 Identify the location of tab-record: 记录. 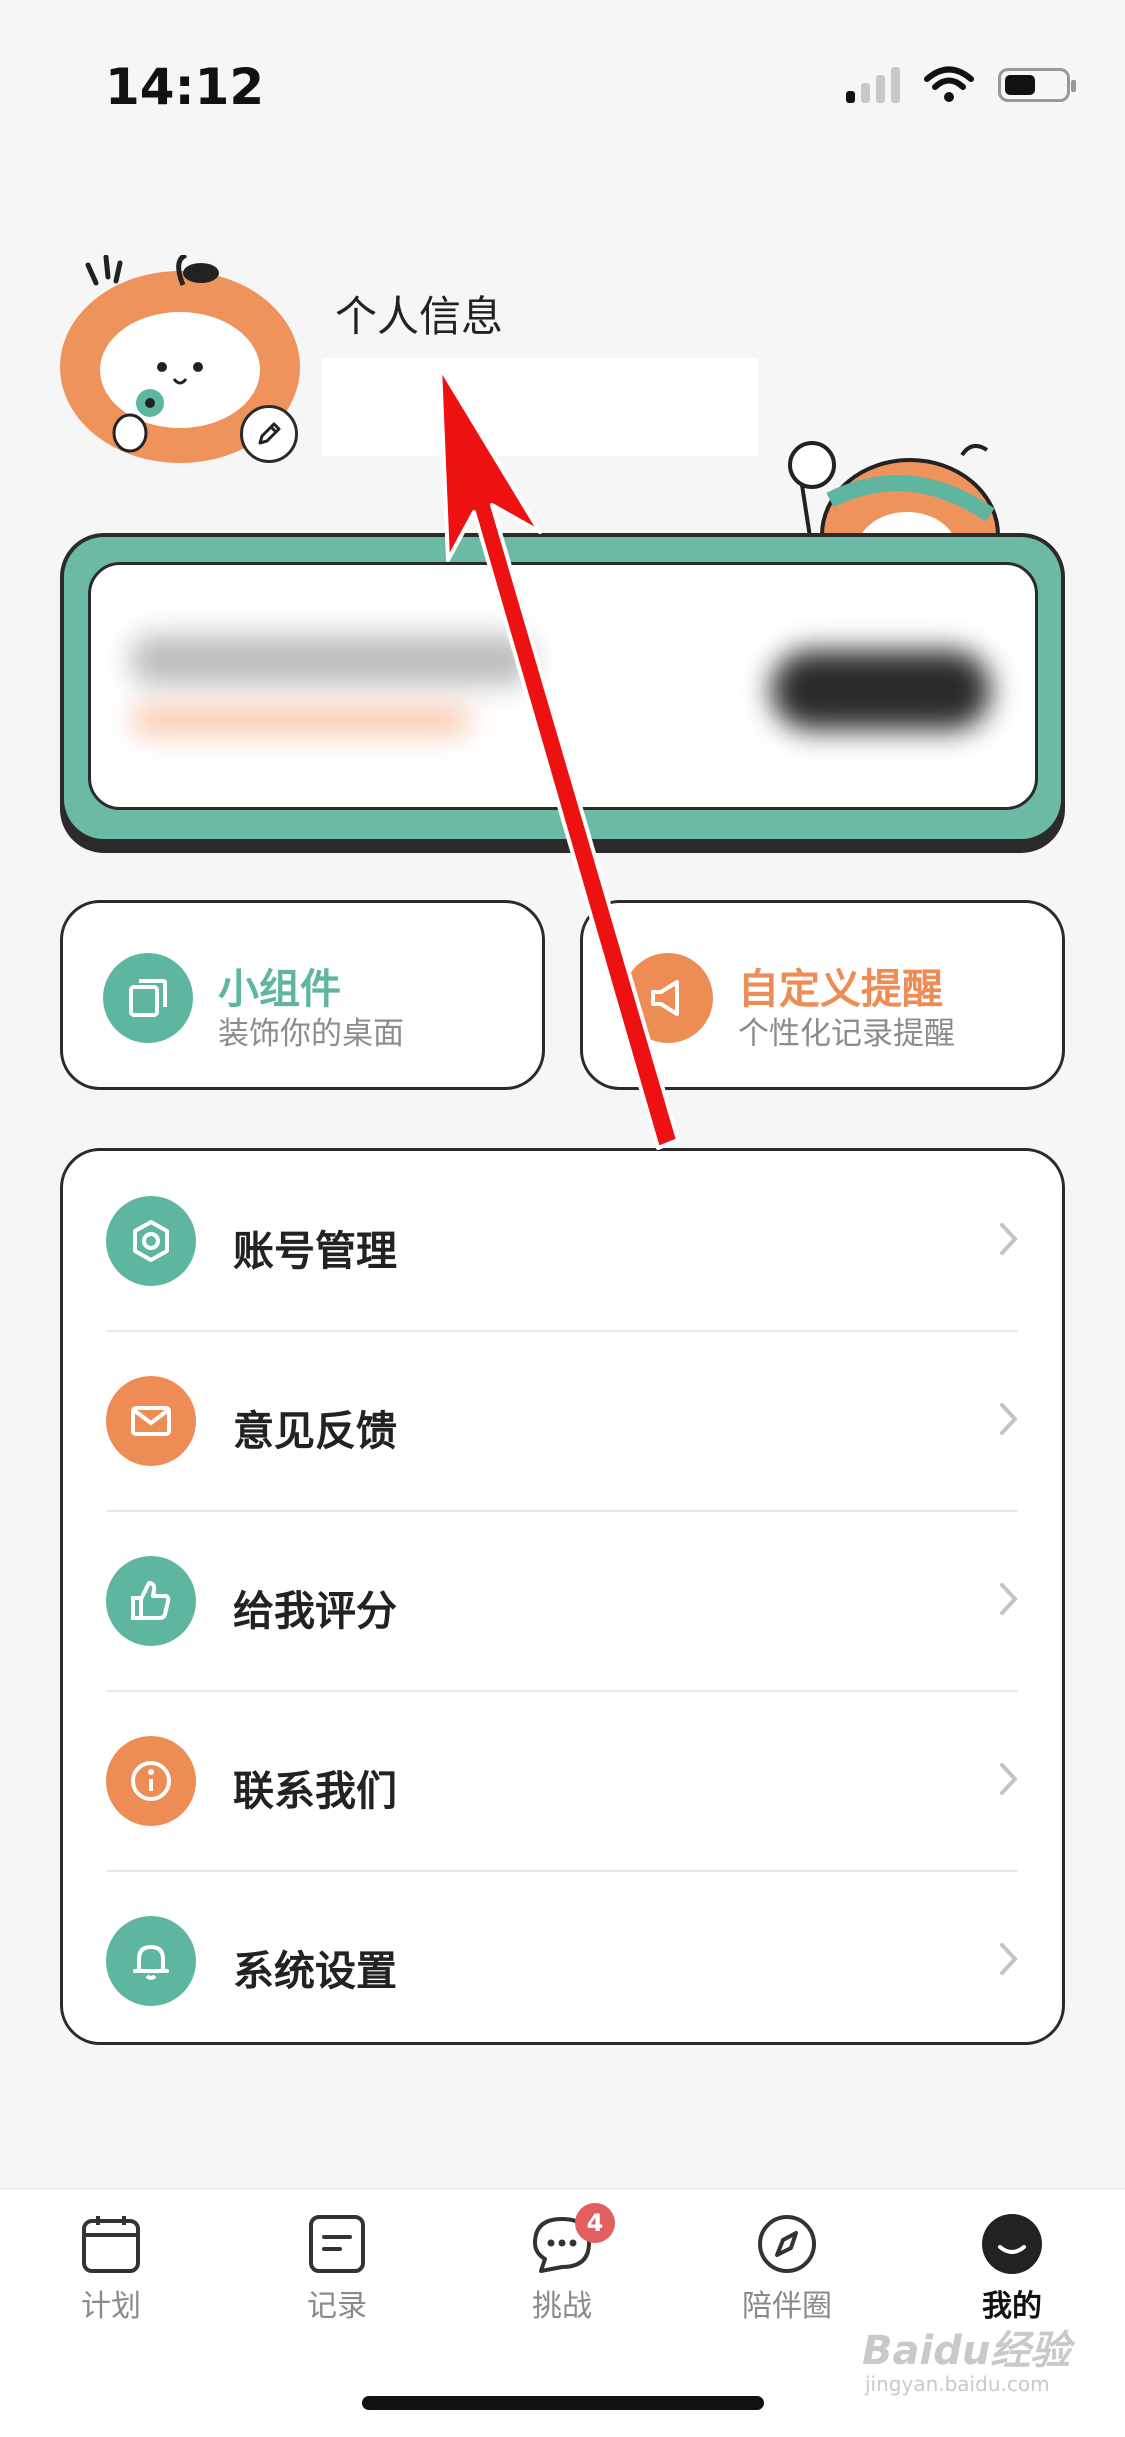
(337, 2269).